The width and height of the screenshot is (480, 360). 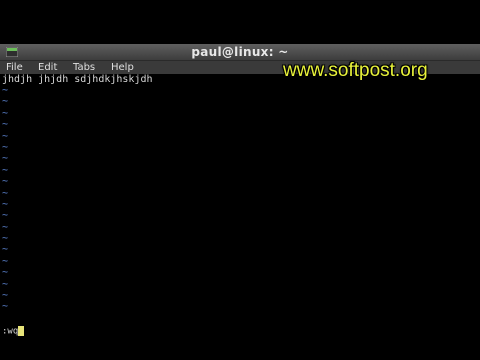 What do you see at coordinates (47, 67) in the screenshot?
I see `menu-edit: Edit` at bounding box center [47, 67].